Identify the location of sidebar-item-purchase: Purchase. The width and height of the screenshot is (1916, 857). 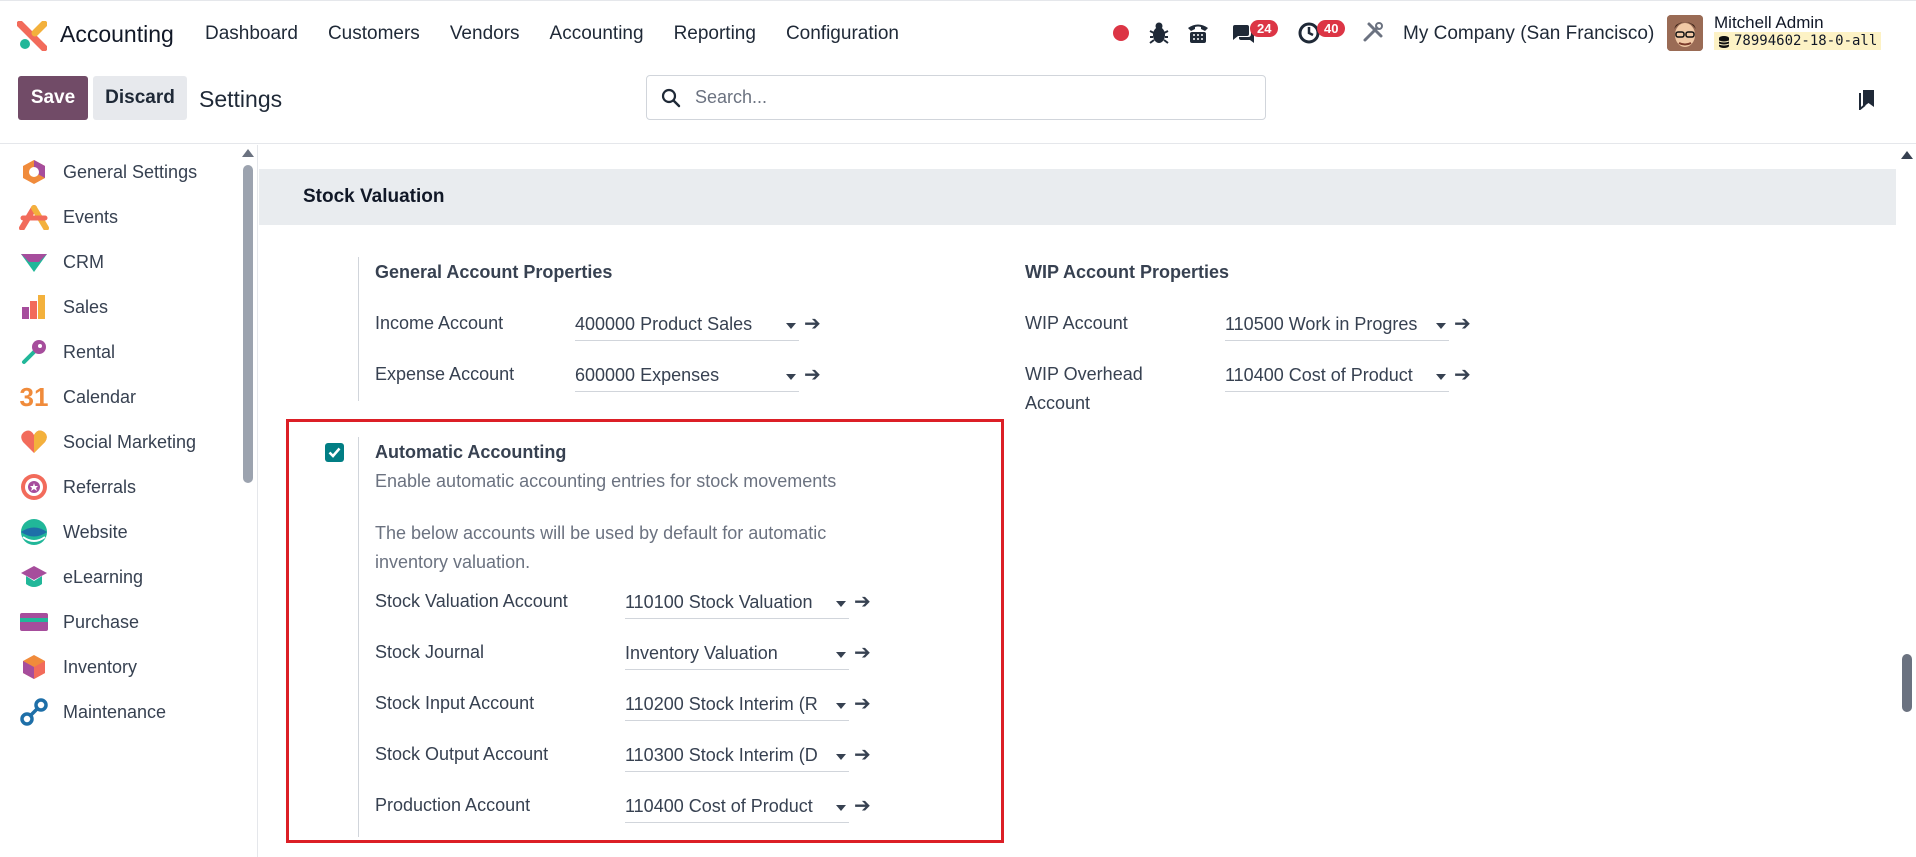
(120, 622).